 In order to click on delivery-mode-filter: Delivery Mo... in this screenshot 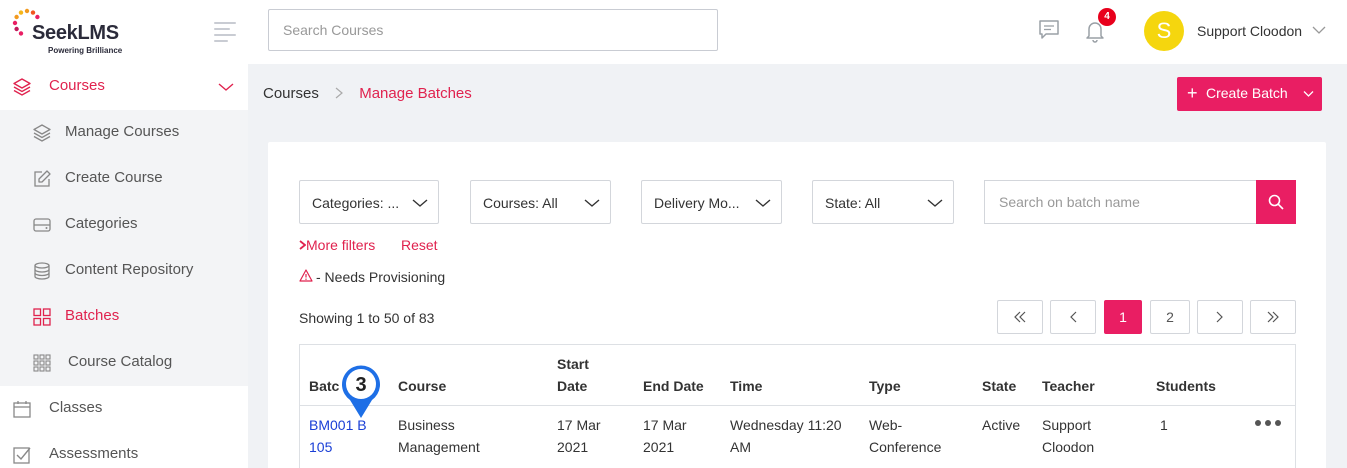, I will do `click(711, 202)`.